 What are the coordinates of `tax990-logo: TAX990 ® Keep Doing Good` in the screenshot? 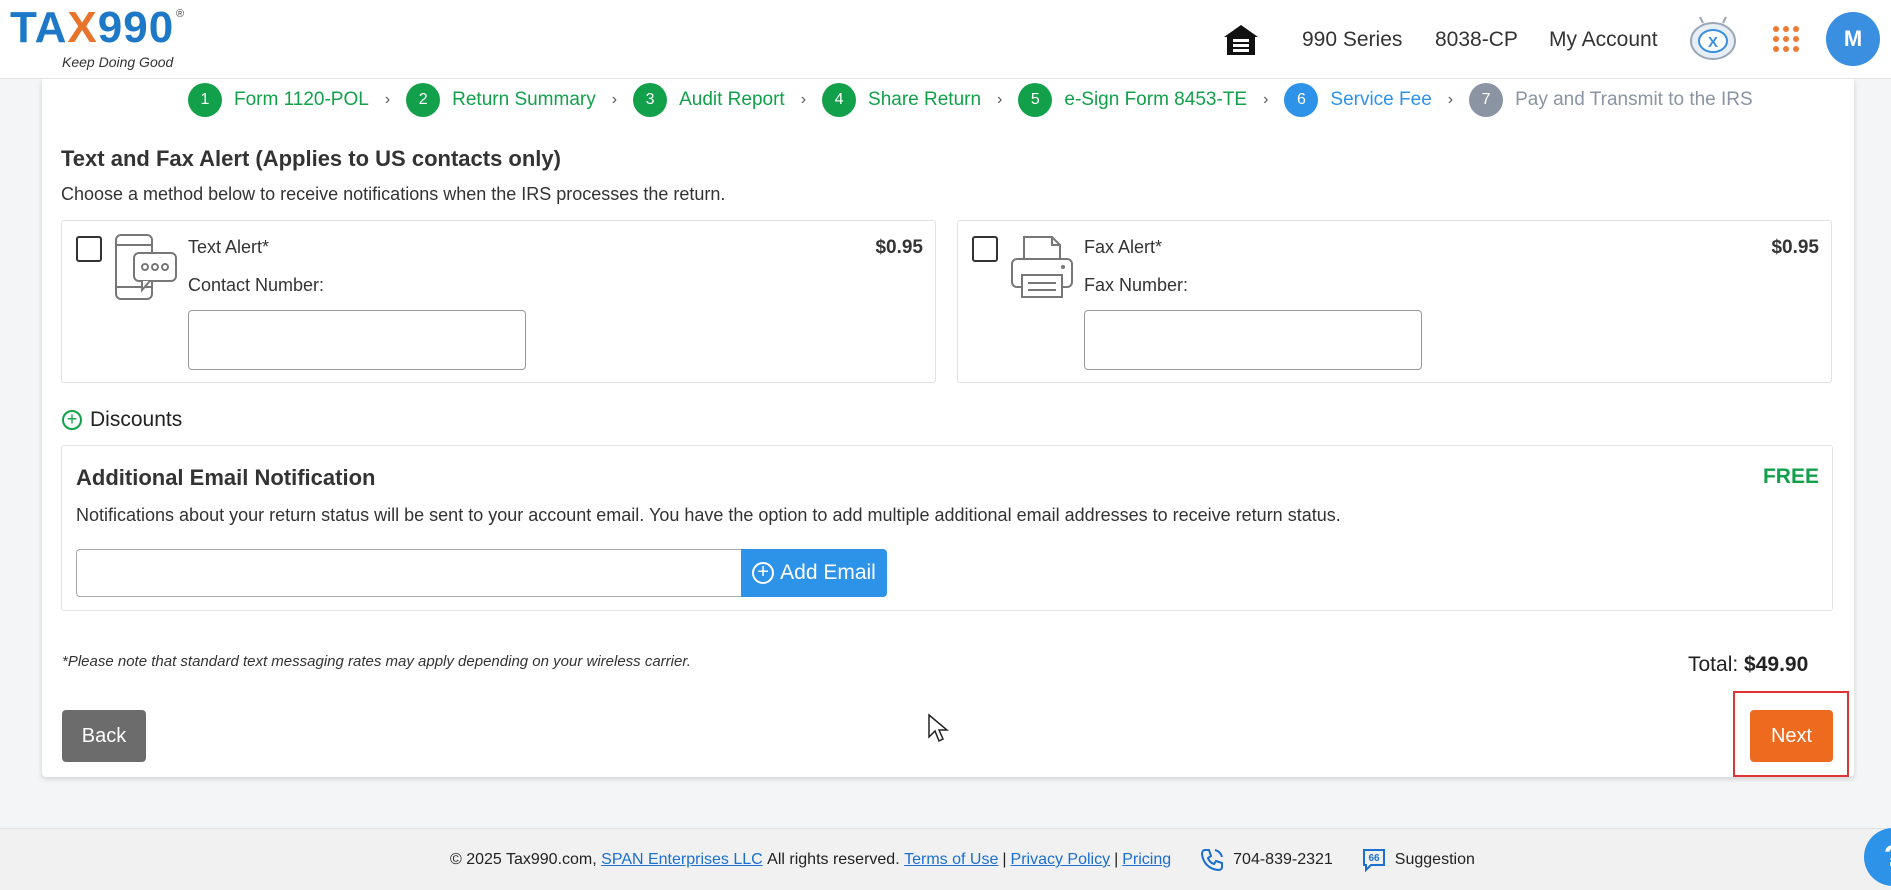 It's located at (100, 39).